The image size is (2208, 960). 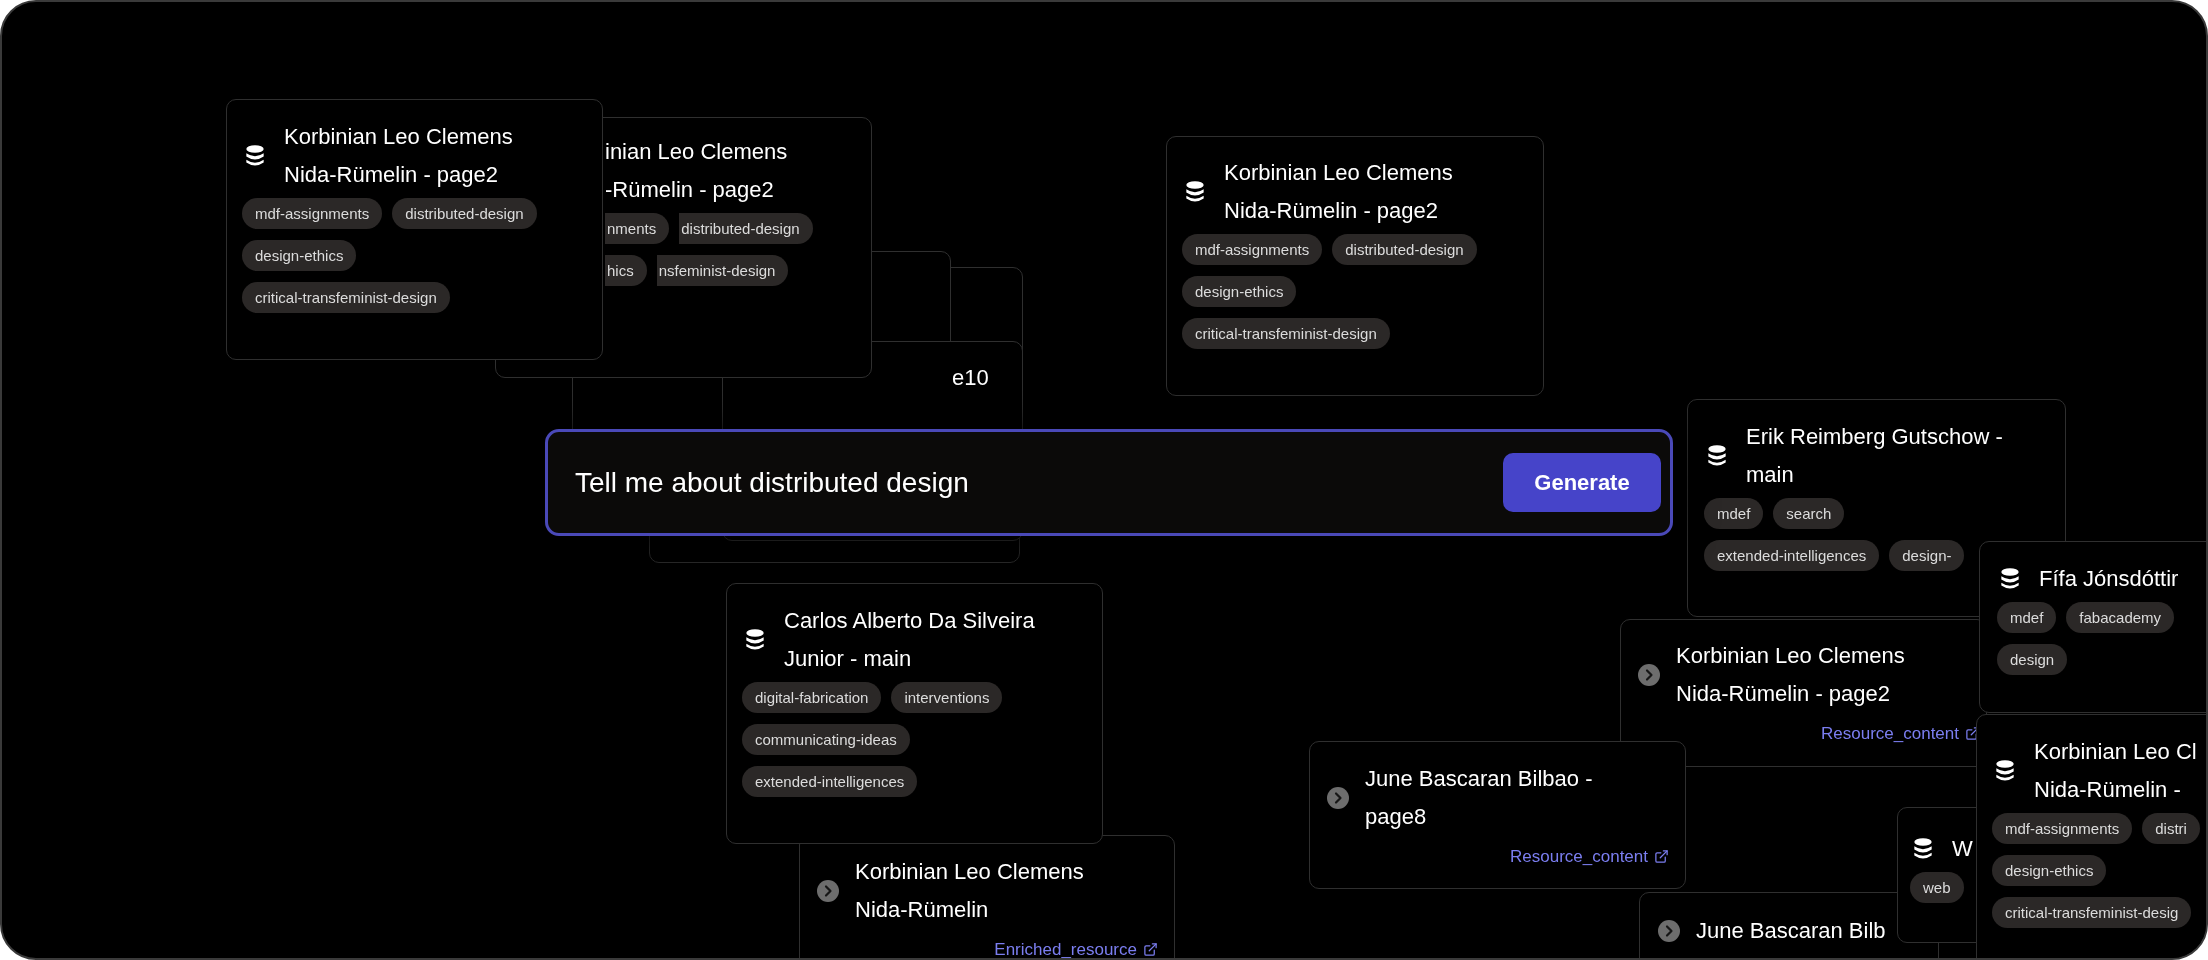 What do you see at coordinates (970, 378) in the screenshot?
I see `card-title: e10` at bounding box center [970, 378].